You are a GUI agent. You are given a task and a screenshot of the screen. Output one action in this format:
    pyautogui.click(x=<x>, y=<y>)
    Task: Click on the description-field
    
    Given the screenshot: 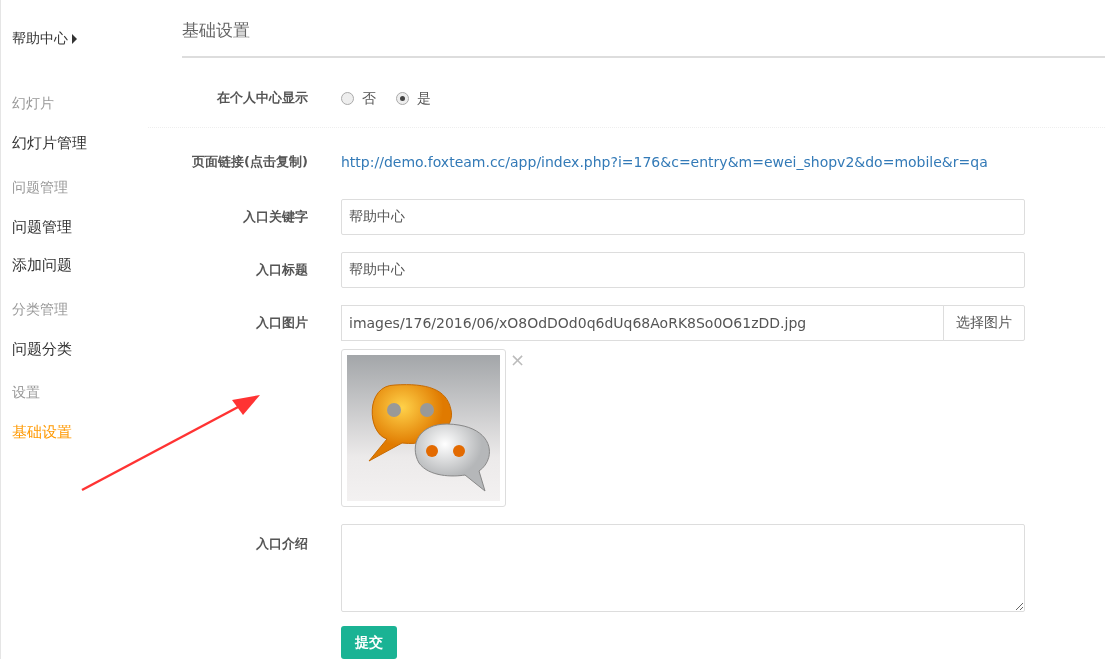 What is the action you would take?
    pyautogui.click(x=683, y=567)
    